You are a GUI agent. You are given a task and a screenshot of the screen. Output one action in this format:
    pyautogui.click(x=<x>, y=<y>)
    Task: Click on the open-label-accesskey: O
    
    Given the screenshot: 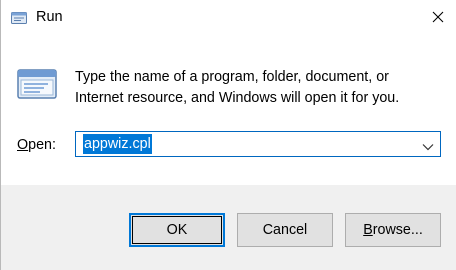 What is the action you would take?
    pyautogui.click(x=23, y=145)
    